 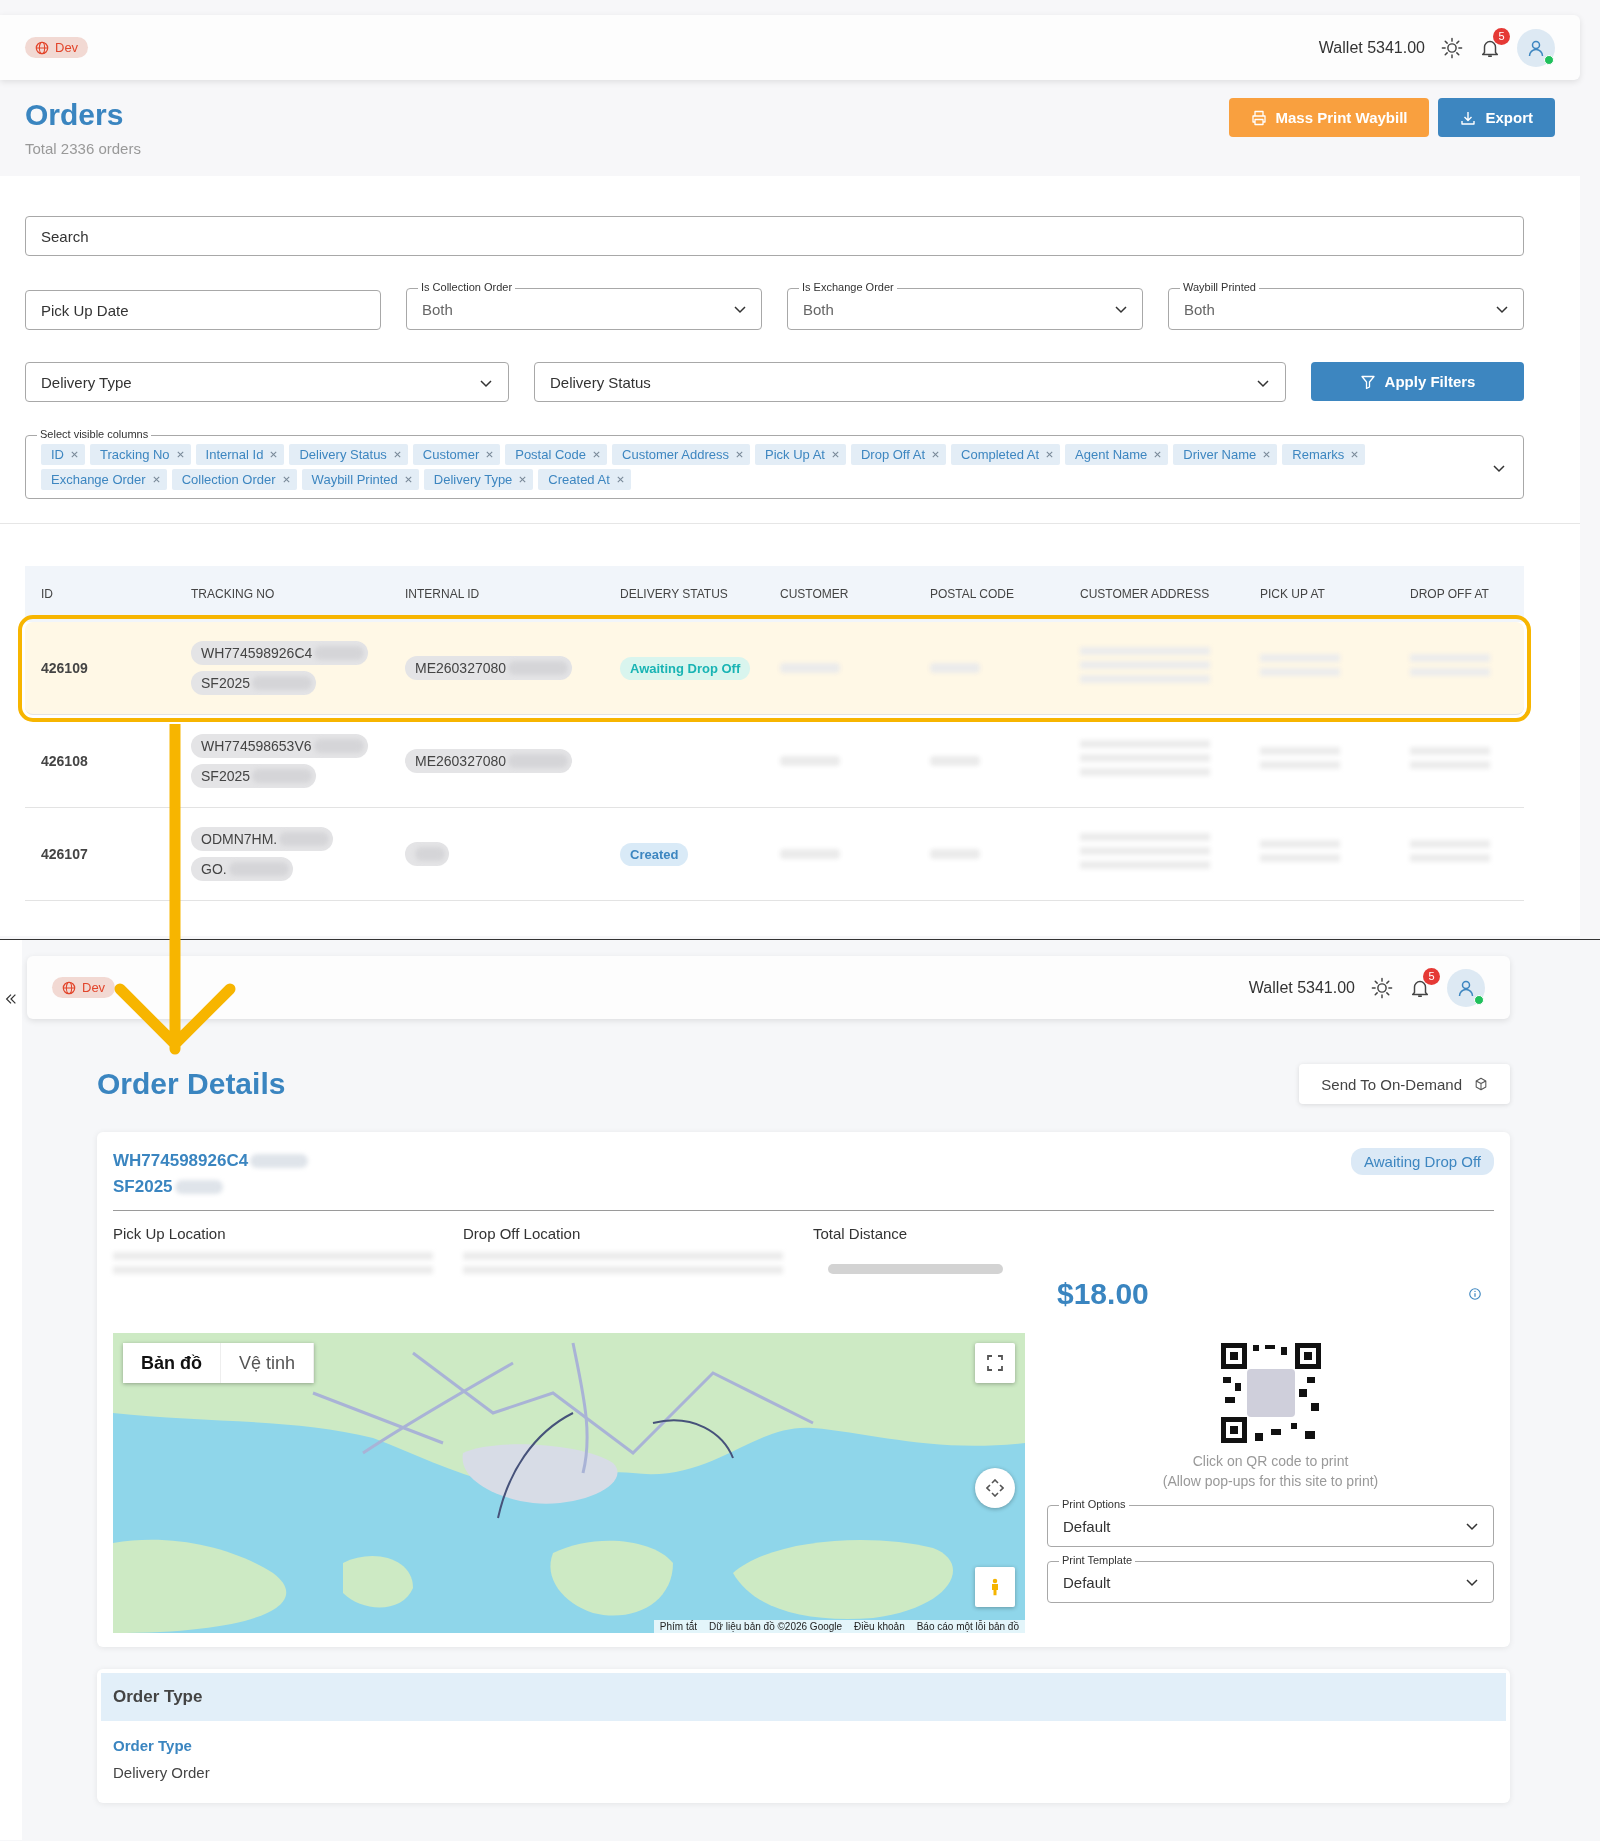 What do you see at coordinates (461, 668) in the screenshot?
I see `internal-id: ME260327080` at bounding box center [461, 668].